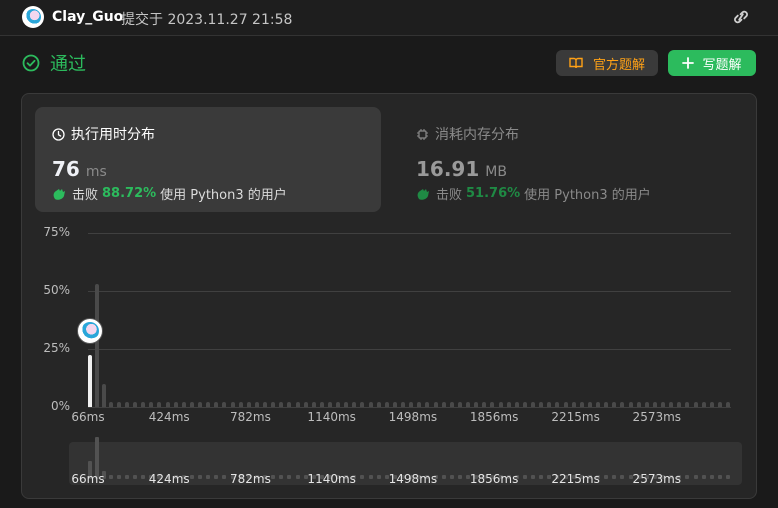 The width and height of the screenshot is (778, 508). Describe the element at coordinates (208, 159) in the screenshot. I see `runtime-card: 执行用时分布 76 ms 击败 88.72% 使用 Python3 的用户` at that location.